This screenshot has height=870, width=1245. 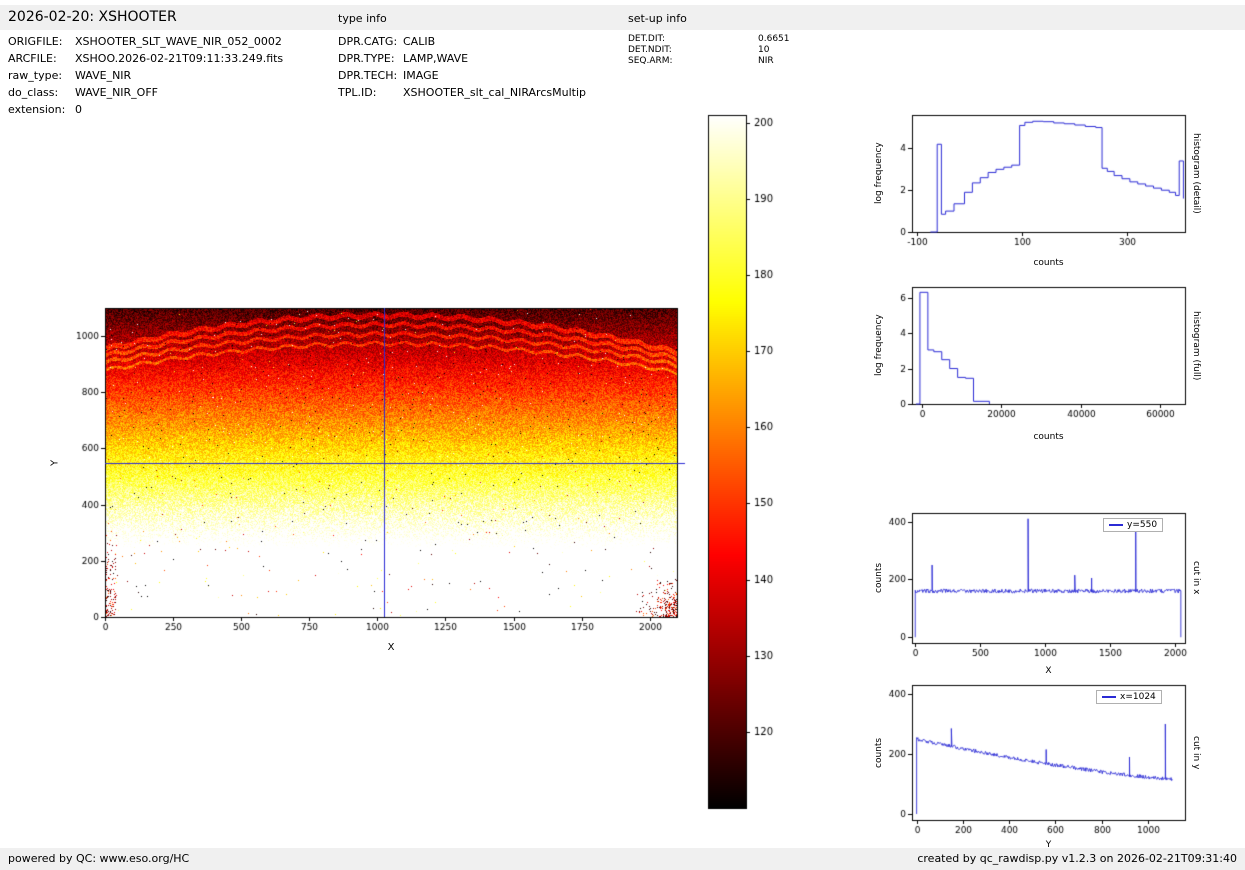 What do you see at coordinates (1196, 173) in the screenshot?
I see `hist-detail-right-label: histogram (detail)` at bounding box center [1196, 173].